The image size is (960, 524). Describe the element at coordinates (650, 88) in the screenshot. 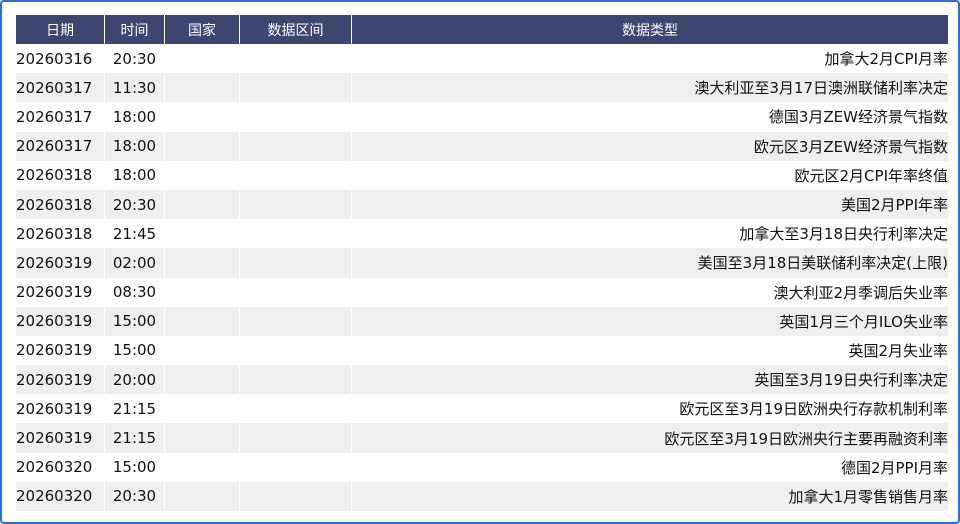

I see `data-type-cell: 澳大利亚至3月17日澳洲联储利率决定` at that location.